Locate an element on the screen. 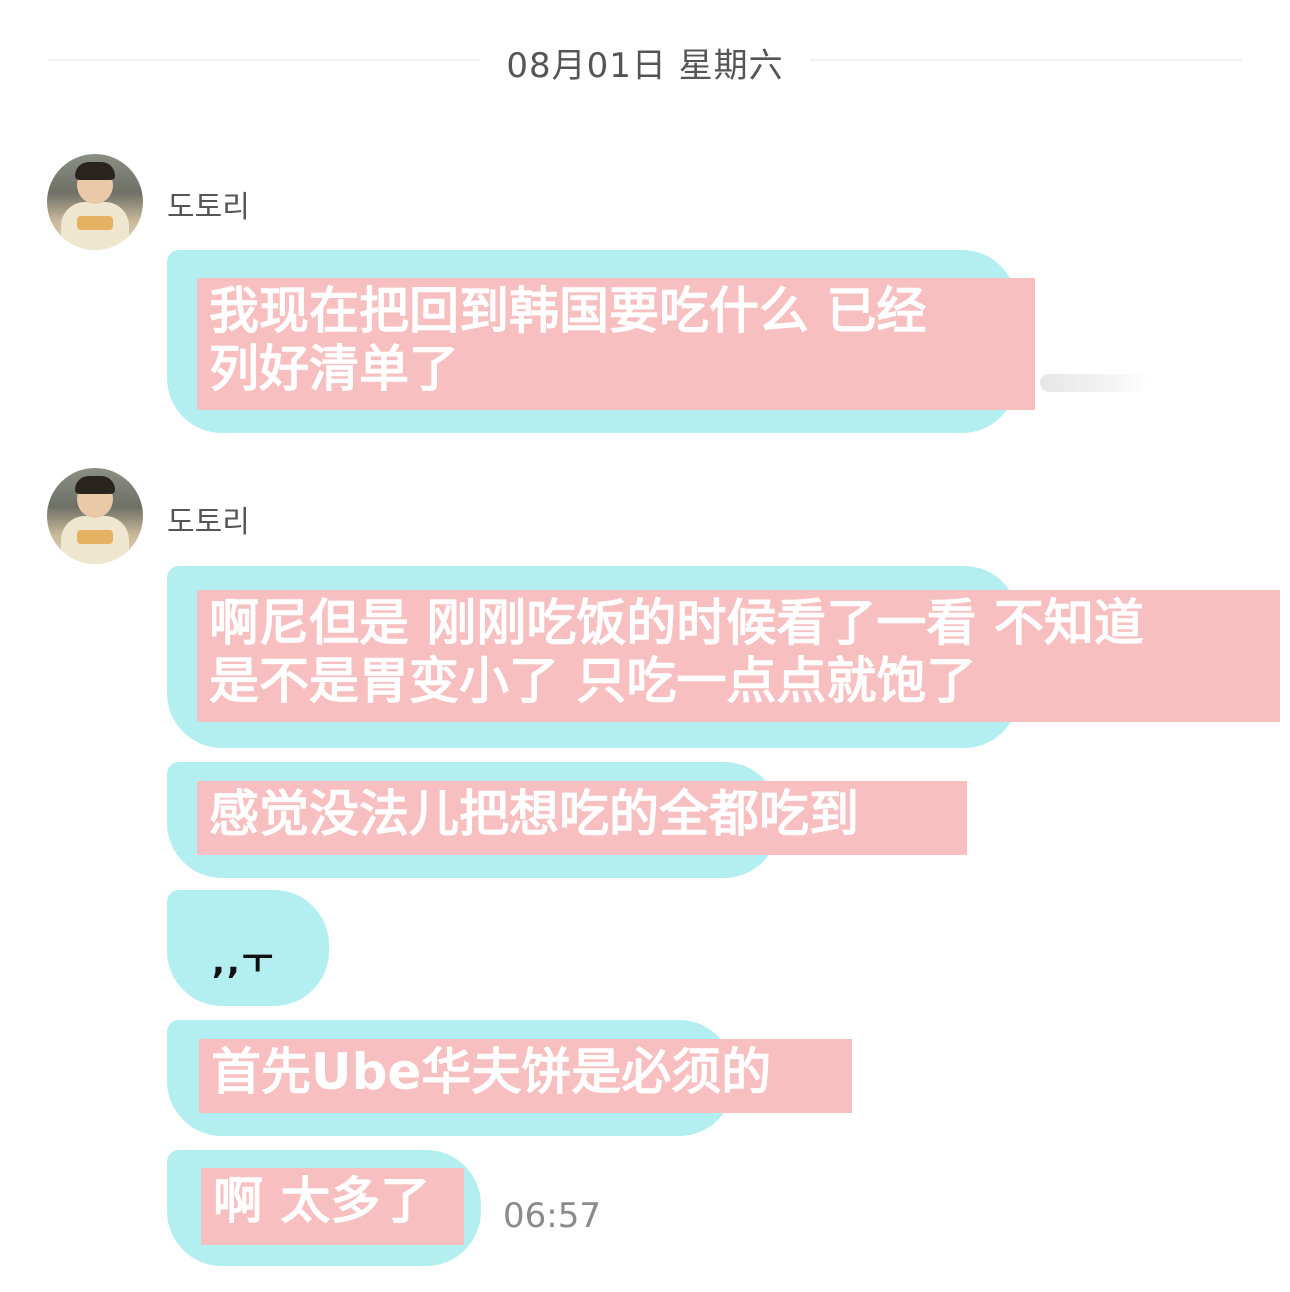 This screenshot has width=1290, height=1292. message-text: 啊 太多了 is located at coordinates (332, 1206).